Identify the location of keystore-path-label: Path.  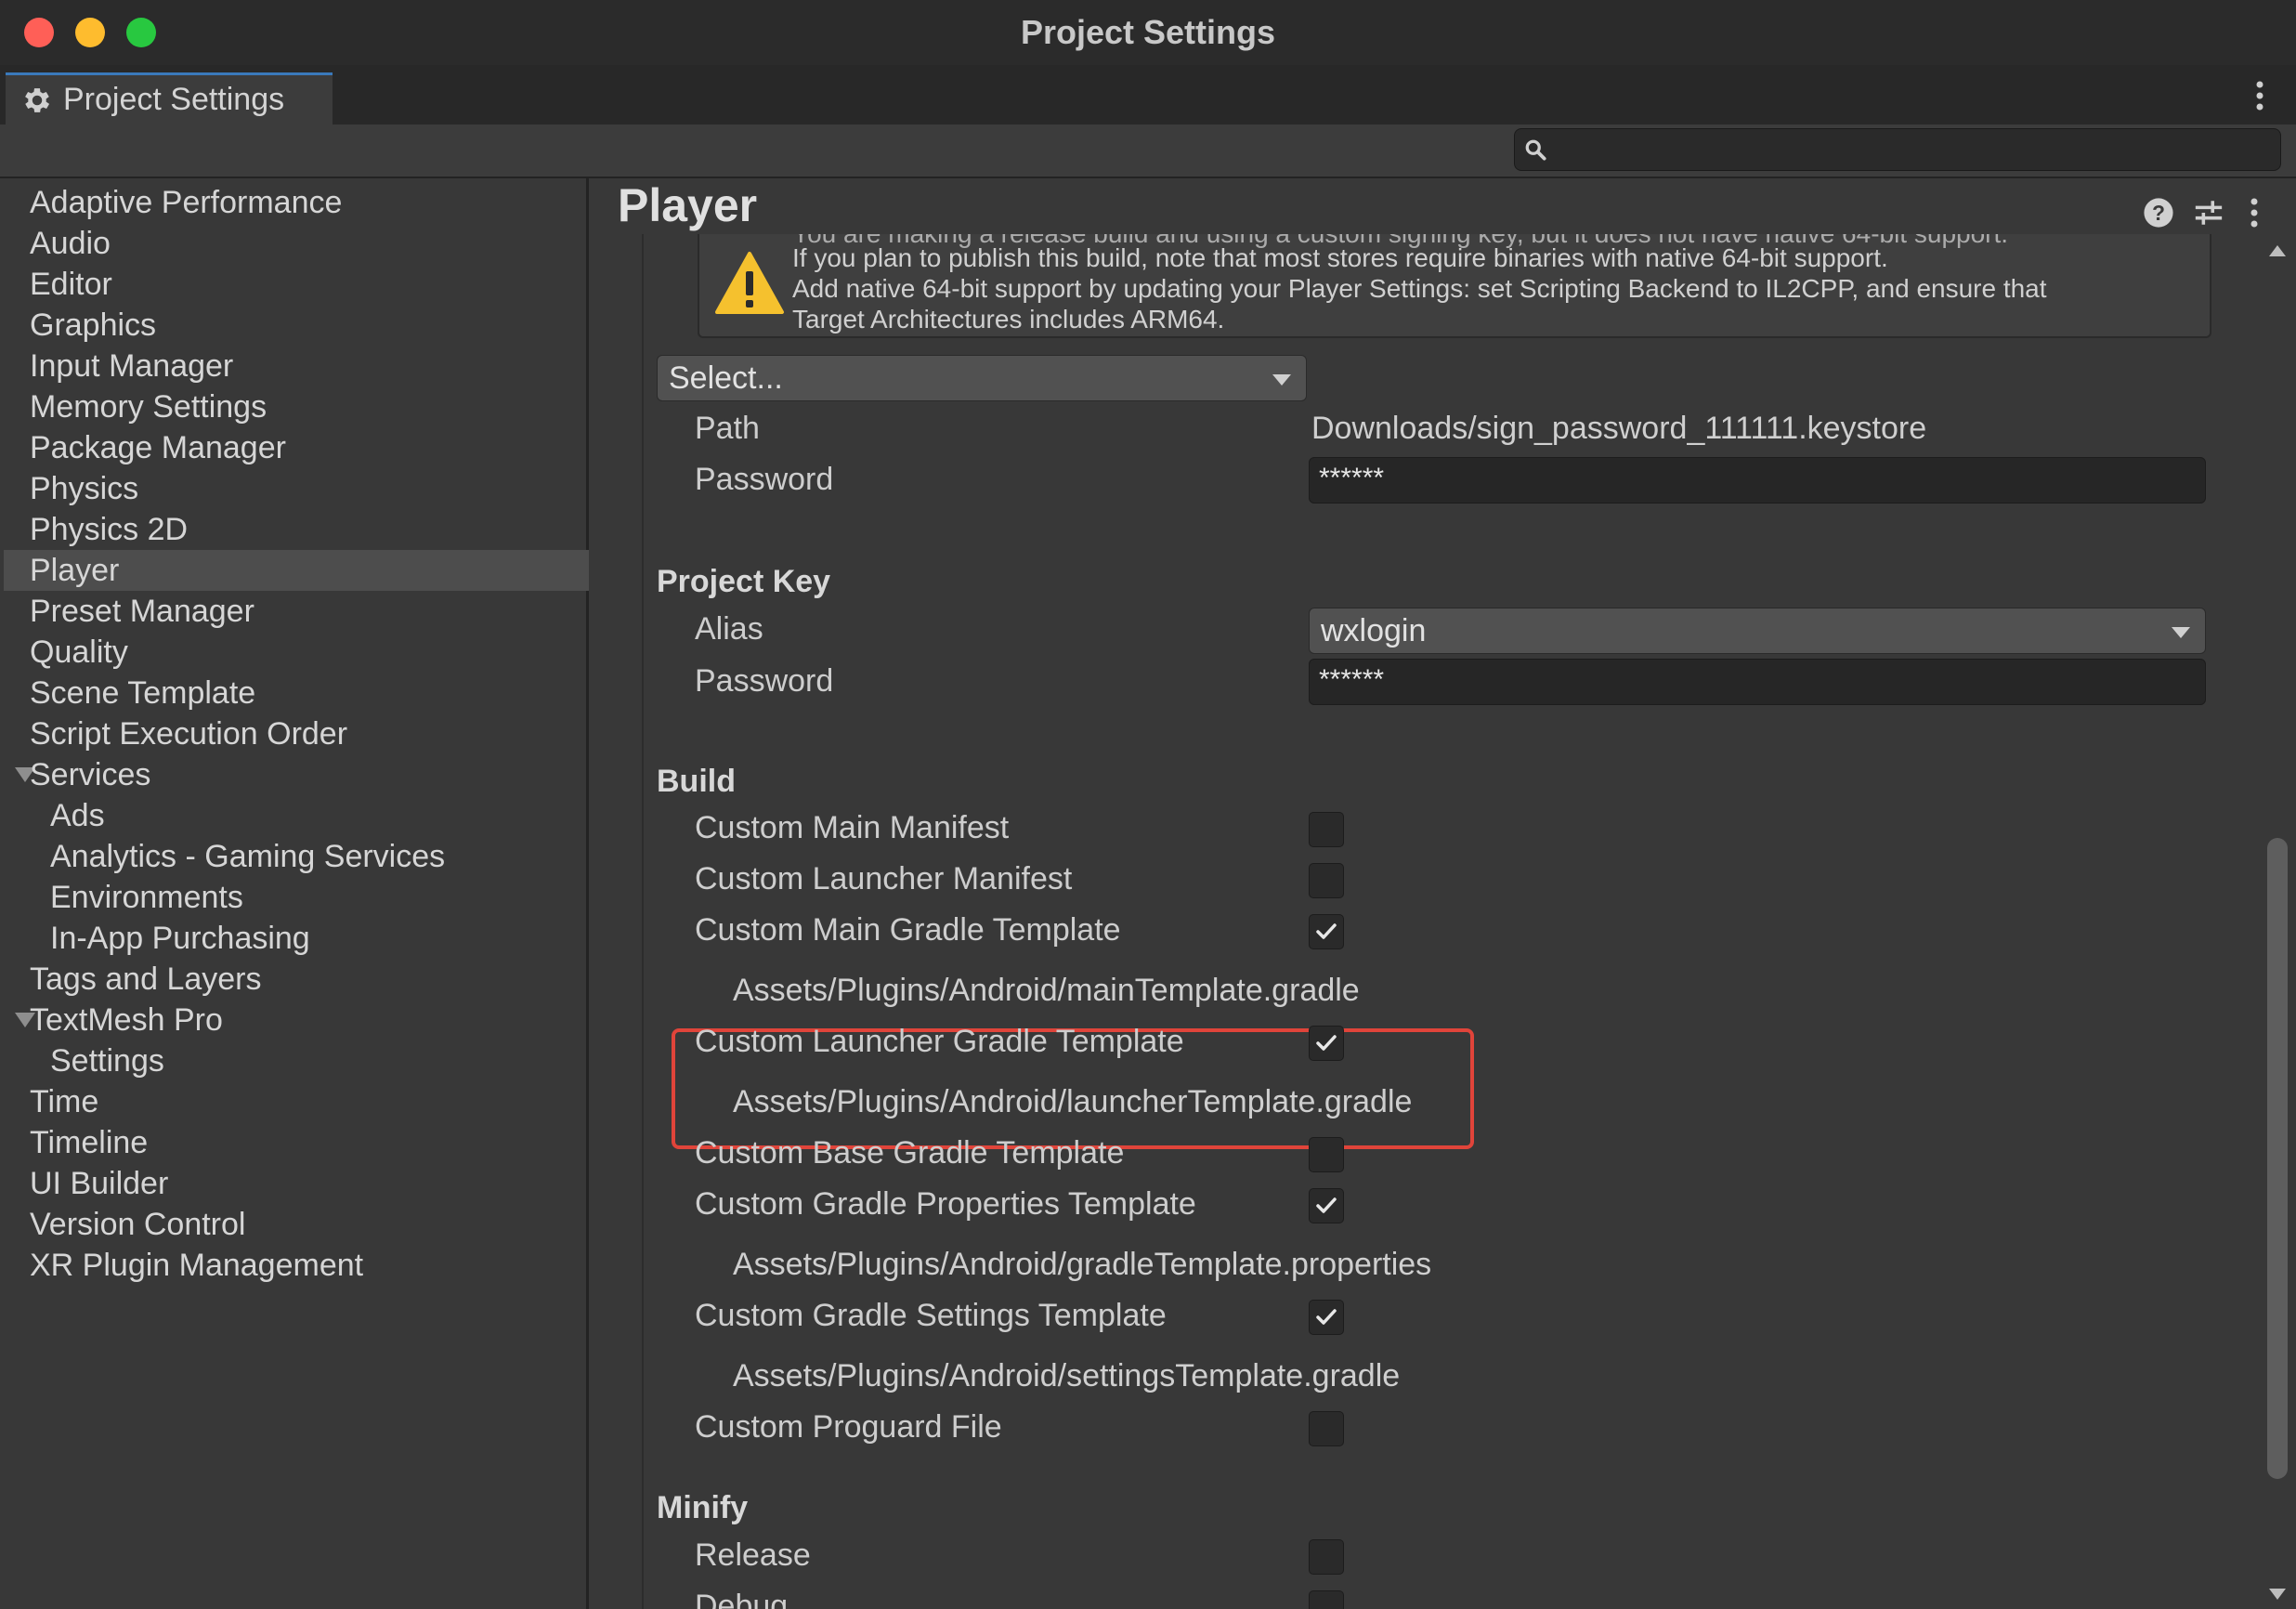
(727, 428).